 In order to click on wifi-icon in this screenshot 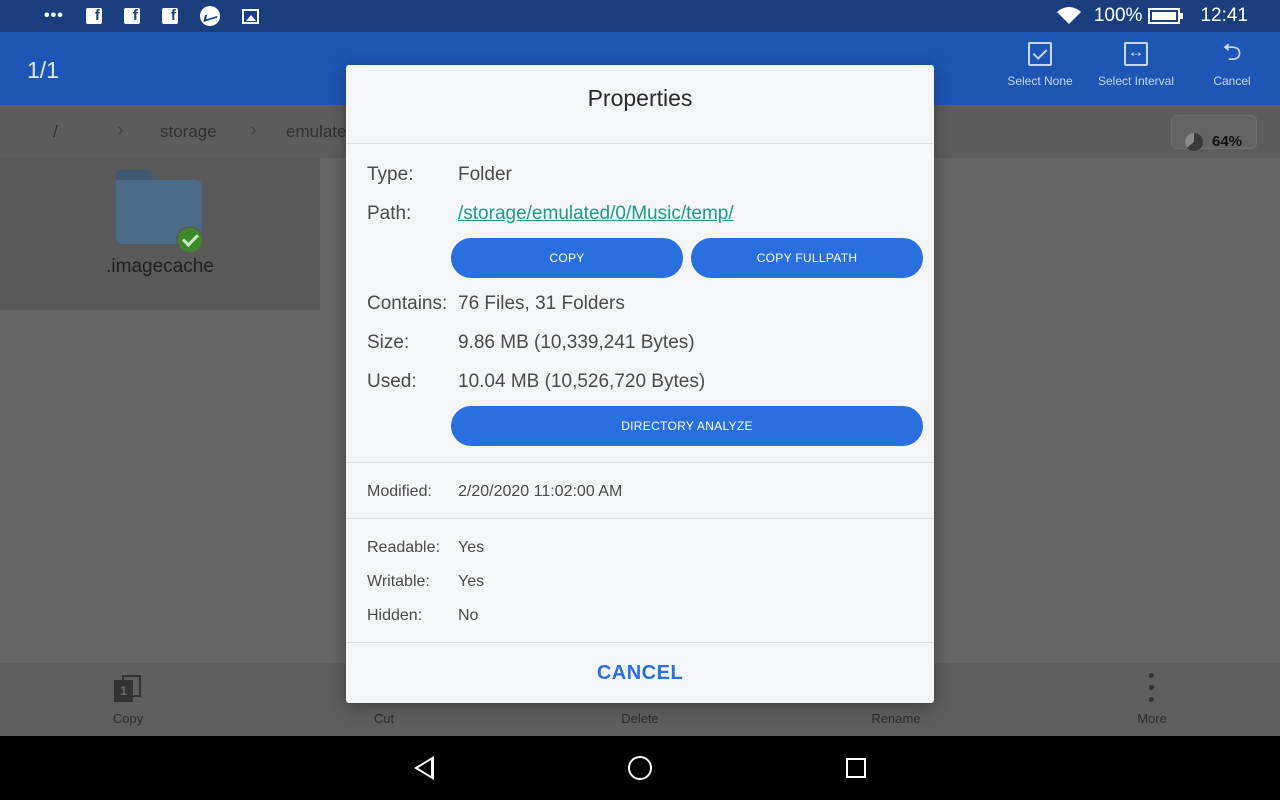, I will do `click(1068, 15)`.